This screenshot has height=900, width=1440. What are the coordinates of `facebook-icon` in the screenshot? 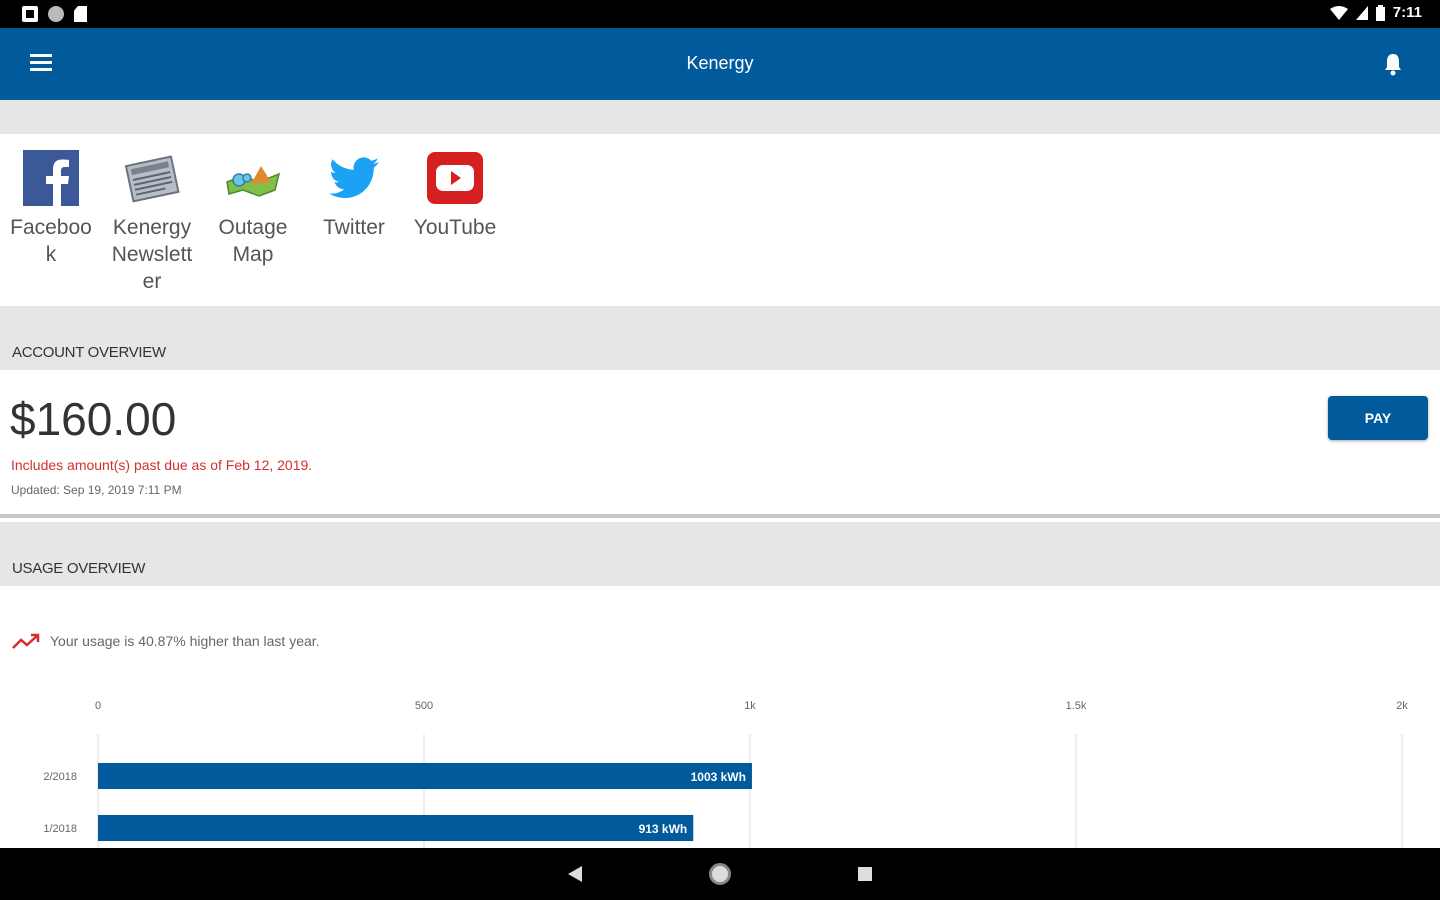 It's located at (51, 178).